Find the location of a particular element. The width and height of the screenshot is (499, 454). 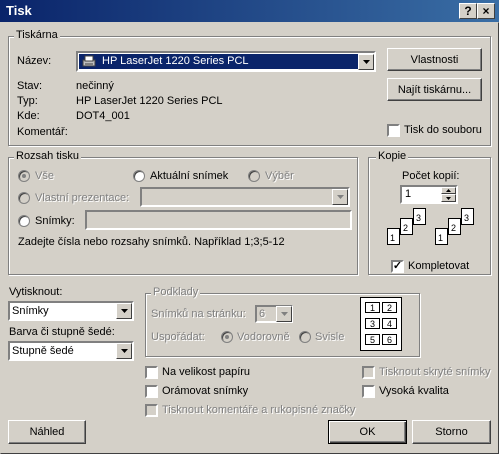

slides-input is located at coordinates (218, 220).